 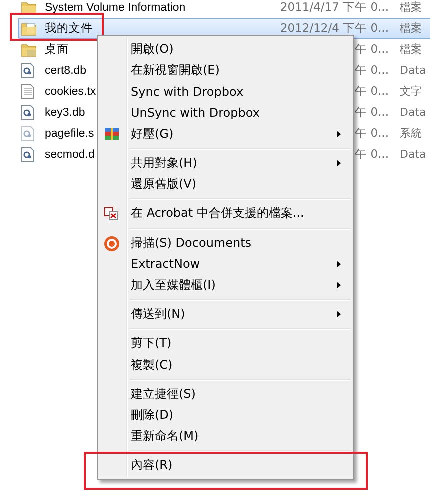 What do you see at coordinates (225, 415) in the screenshot?
I see `menu-item: 刪除(D)` at bounding box center [225, 415].